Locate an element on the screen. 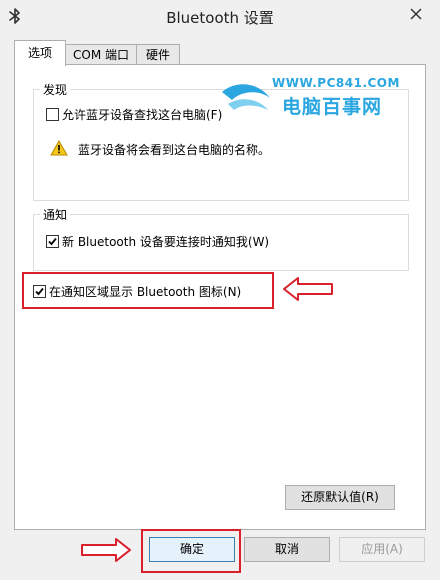 The height and width of the screenshot is (580, 440). close-button is located at coordinates (417, 15).